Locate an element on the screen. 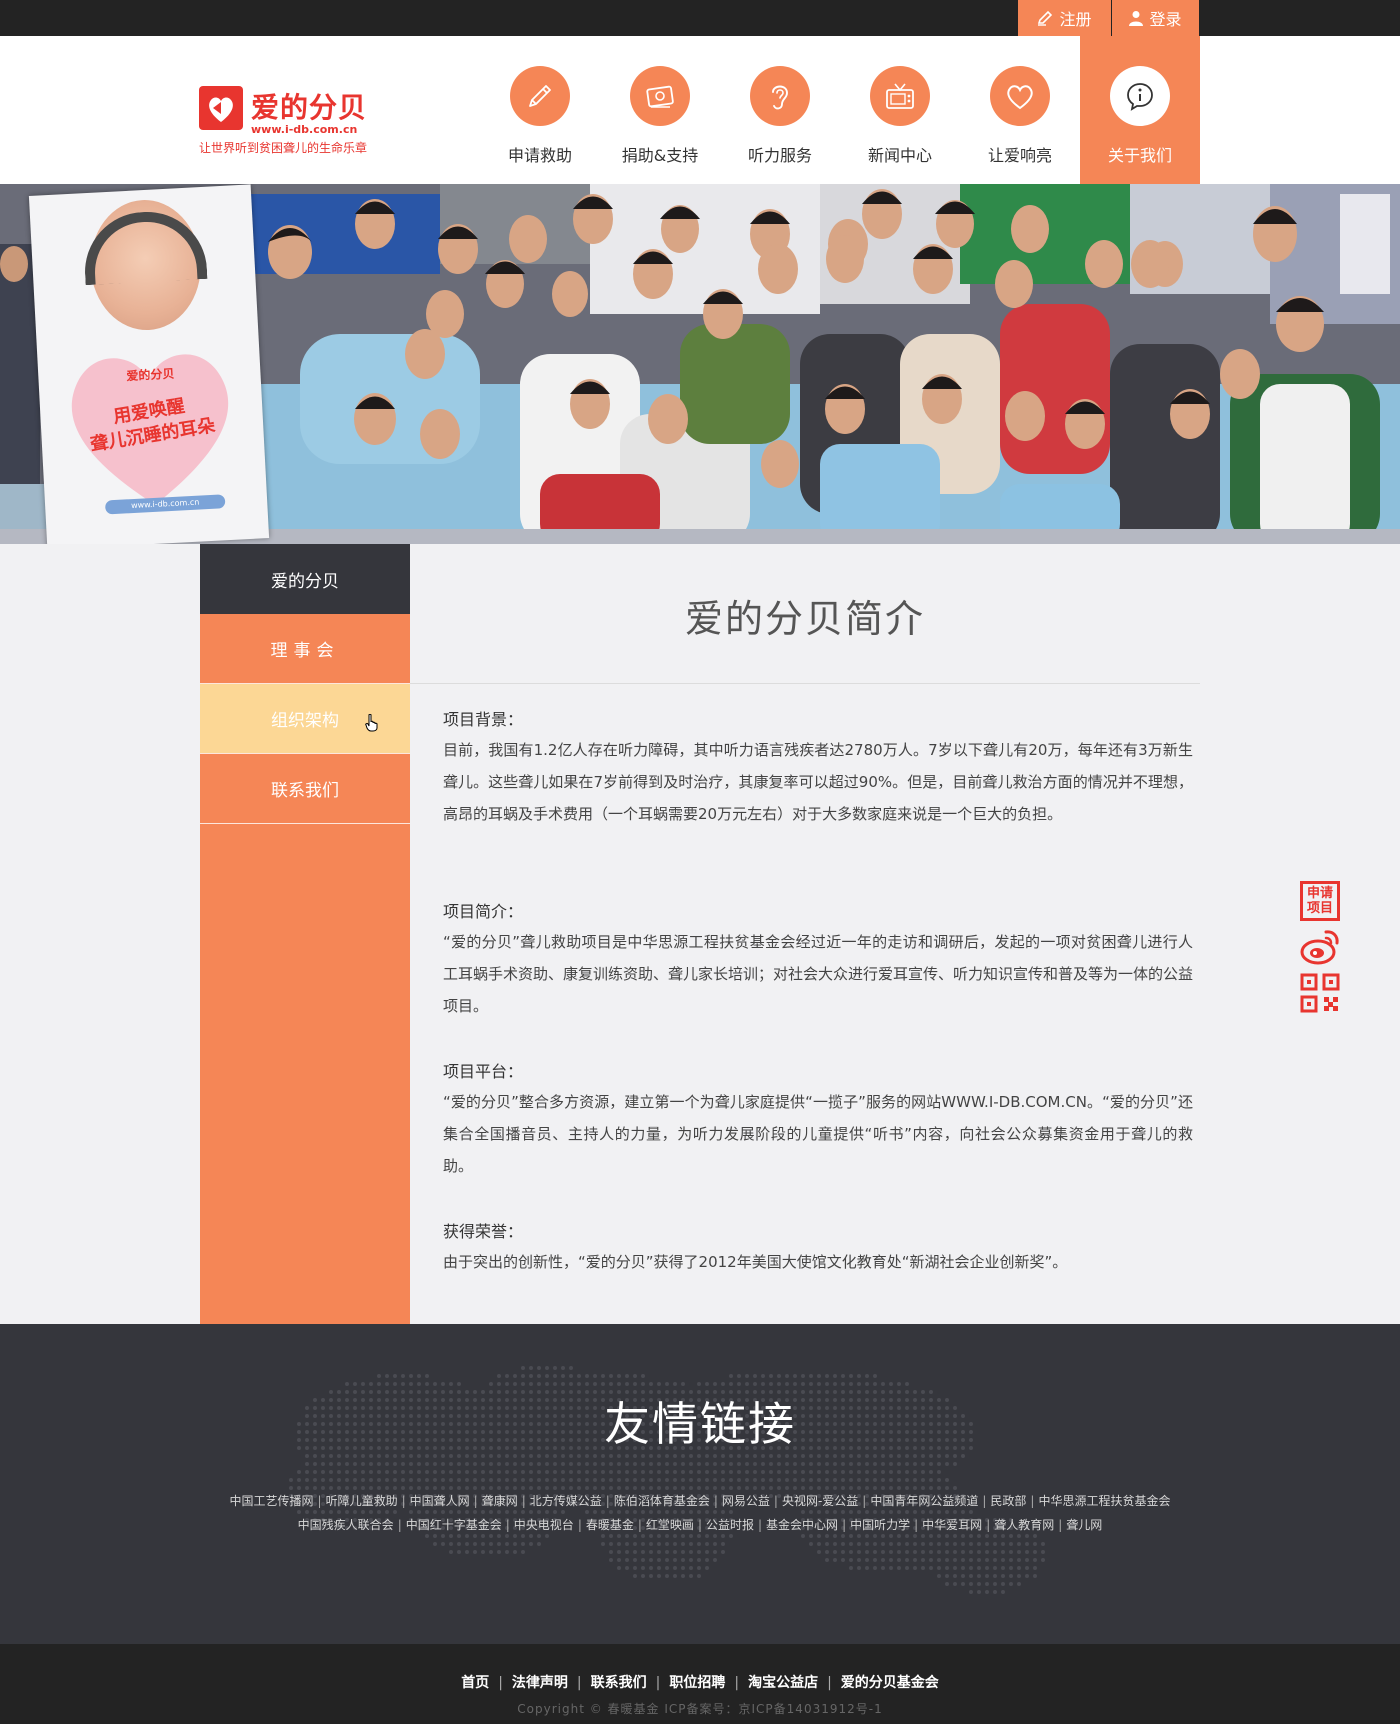  sidebar: 爱的分贝 理事会 组织架构 联系我们 is located at coordinates (305, 934).